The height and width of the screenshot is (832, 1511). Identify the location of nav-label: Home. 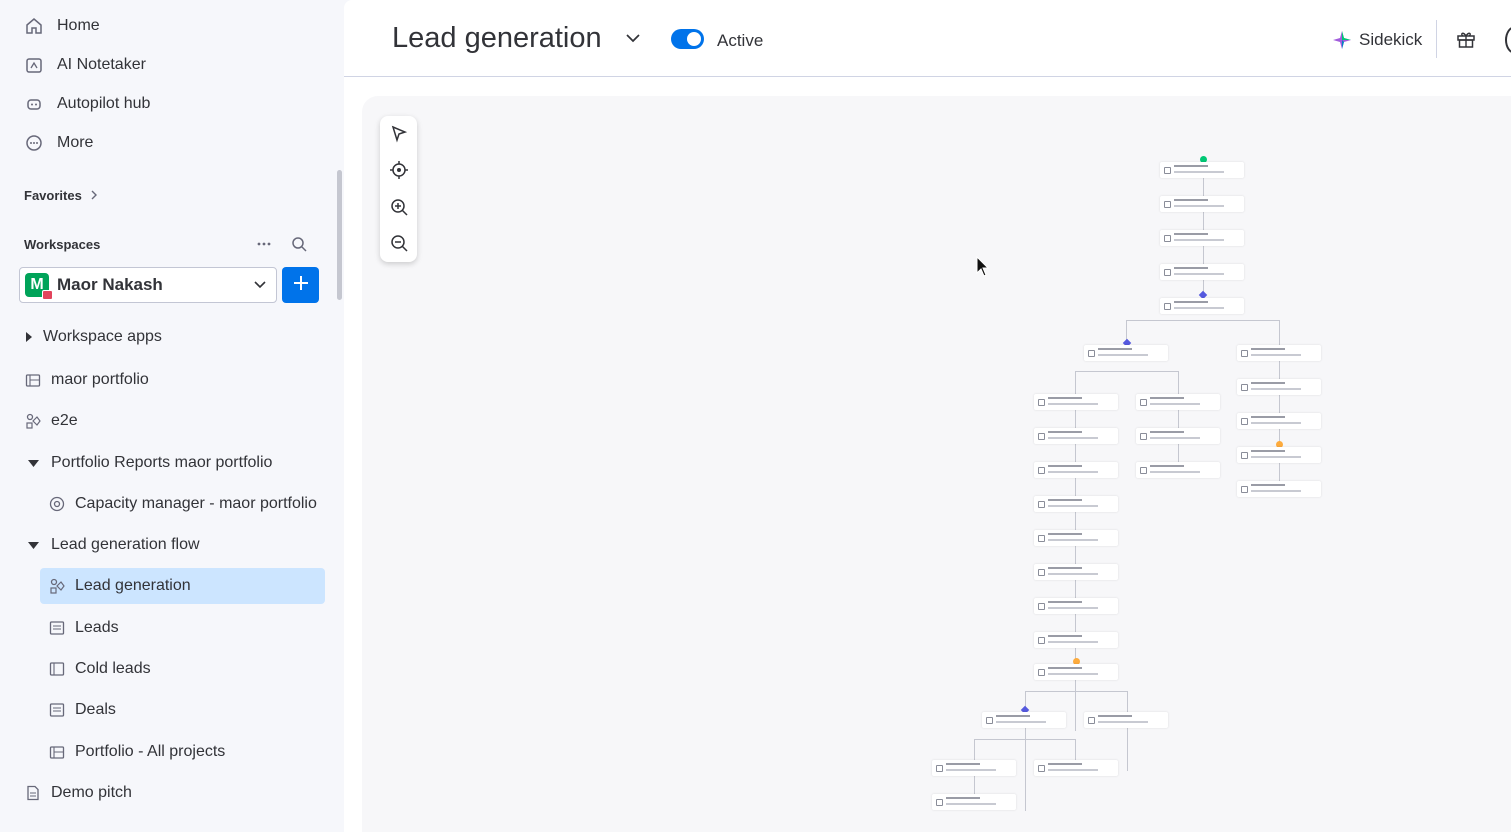
(78, 25).